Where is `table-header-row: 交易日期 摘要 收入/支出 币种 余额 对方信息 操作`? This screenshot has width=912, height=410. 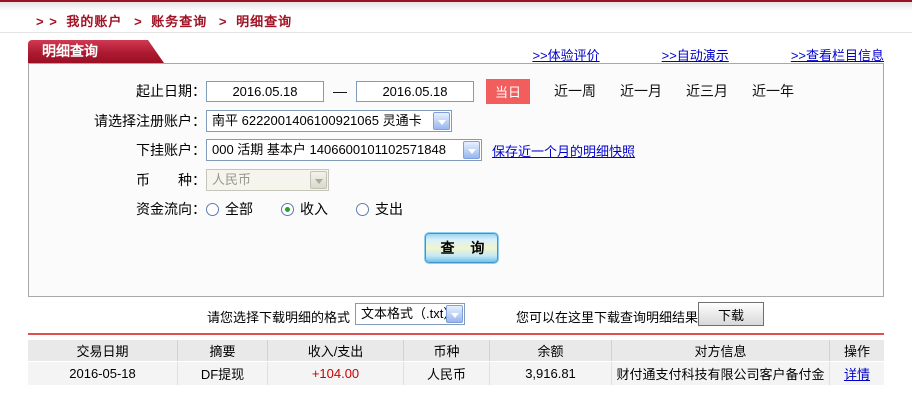 table-header-row: 交易日期 摘要 收入/支出 币种 余额 对方信息 操作 is located at coordinates (456, 350).